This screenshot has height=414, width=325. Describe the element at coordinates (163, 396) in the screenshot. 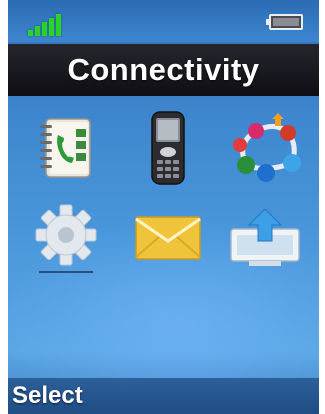

I see `softkey-bar: Select` at that location.